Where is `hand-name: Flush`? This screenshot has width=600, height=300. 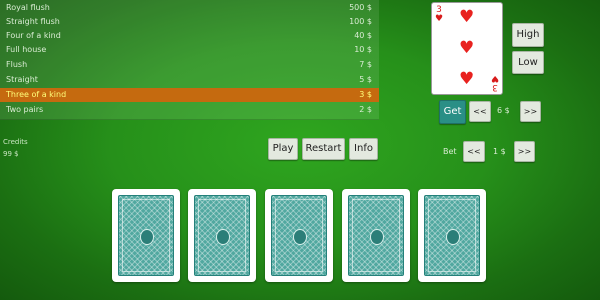
hand-name: Flush is located at coordinates (17, 64).